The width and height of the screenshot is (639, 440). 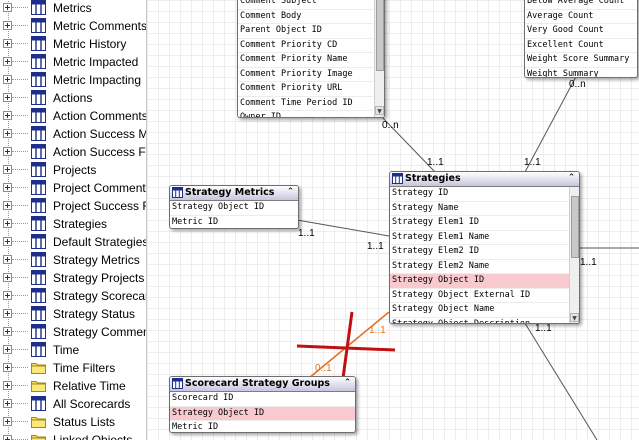 What do you see at coordinates (581, 73) in the screenshot?
I see `table-field: Weight Summary` at bounding box center [581, 73].